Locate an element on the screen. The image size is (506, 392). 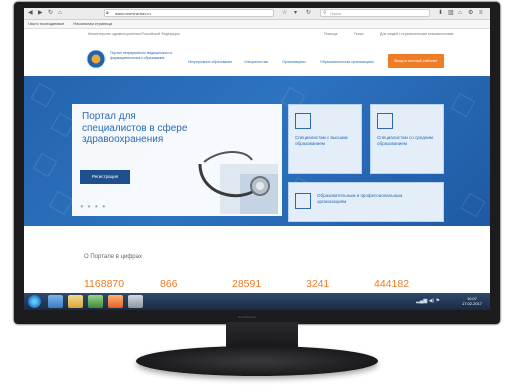
nav-link-edu-orgs: Образовательным организациям is located at coordinates (347, 62).